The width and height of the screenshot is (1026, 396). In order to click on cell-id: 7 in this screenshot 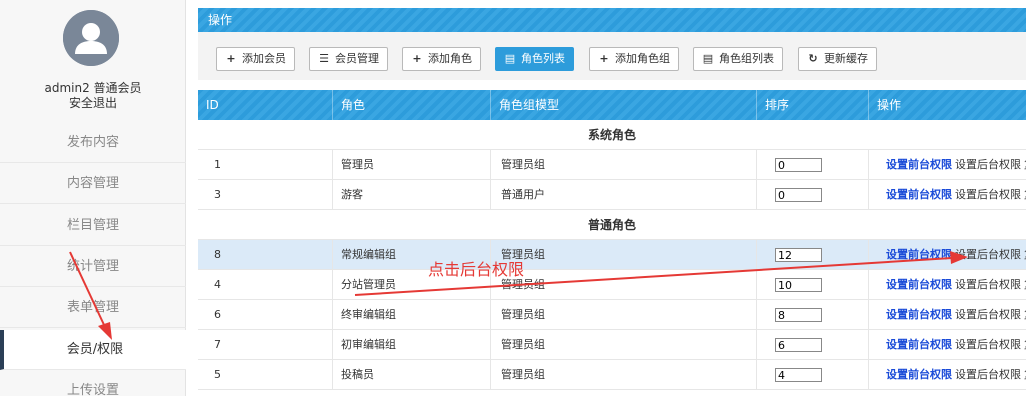, I will do `click(265, 345)`.